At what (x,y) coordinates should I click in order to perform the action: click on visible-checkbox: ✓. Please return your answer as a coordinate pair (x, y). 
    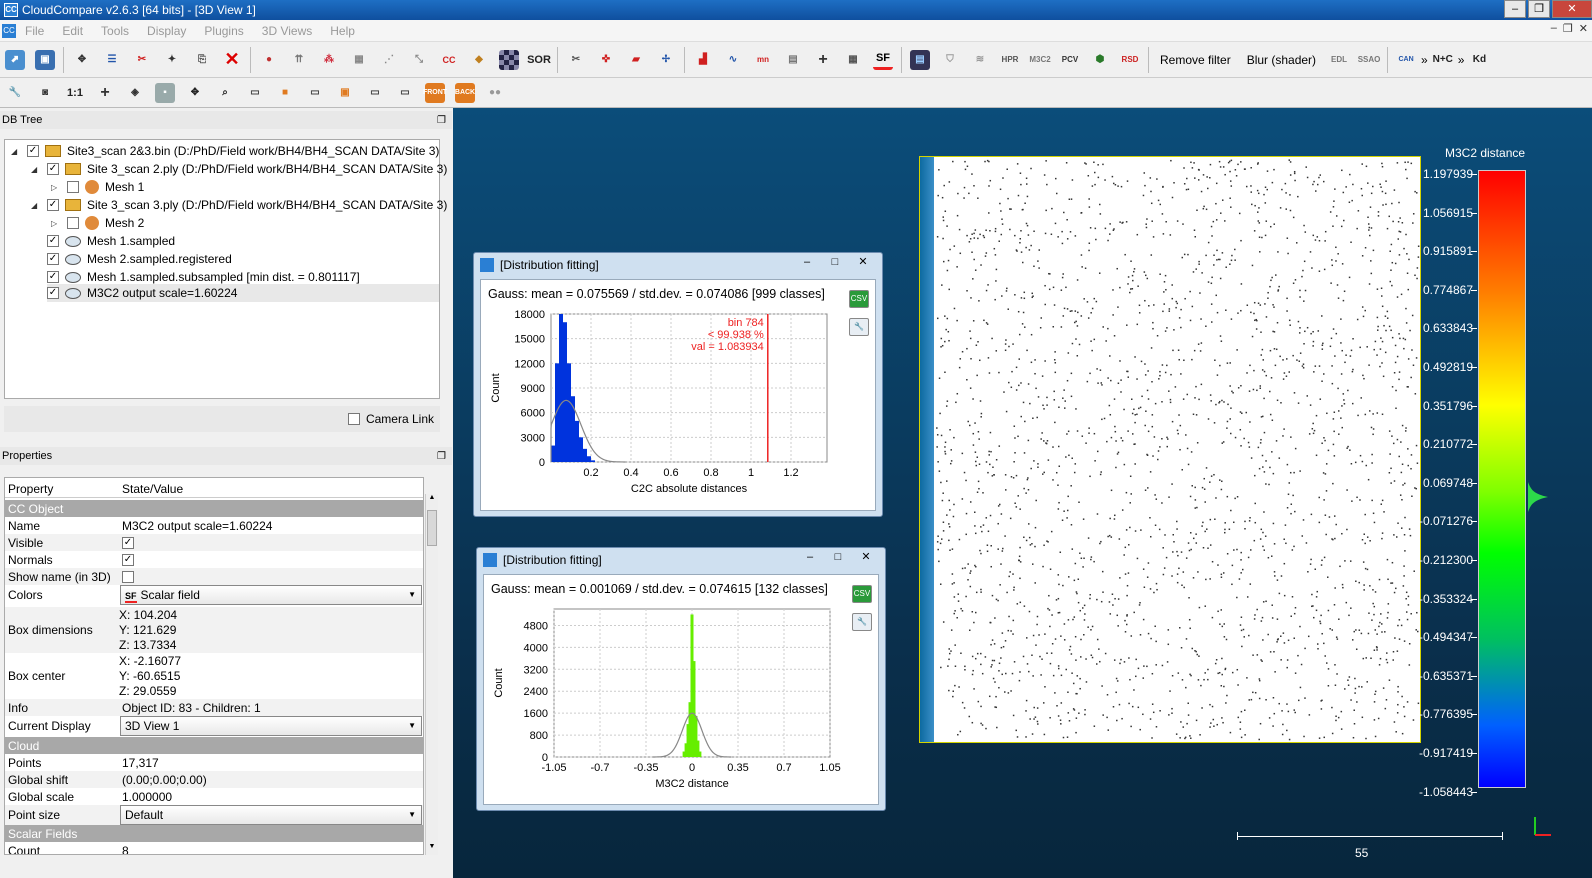
    Looking at the image, I should click on (128, 542).